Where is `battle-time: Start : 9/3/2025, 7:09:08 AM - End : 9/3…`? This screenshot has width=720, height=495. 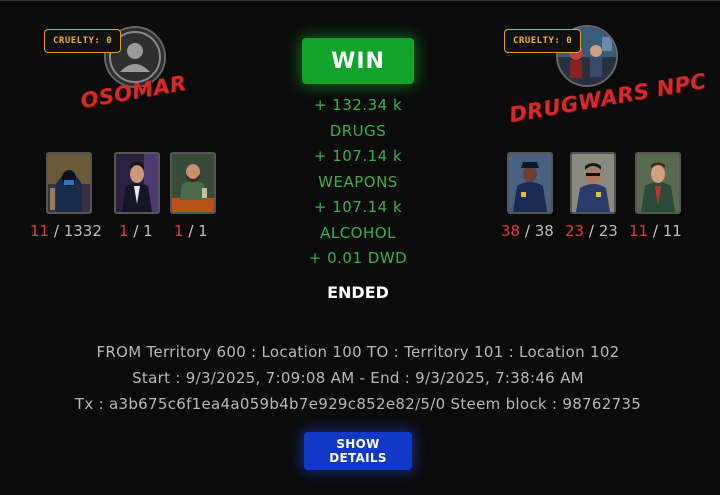 battle-time: Start : 9/3/2025, 7:09:08 AM - End : 9/3… is located at coordinates (358, 378).